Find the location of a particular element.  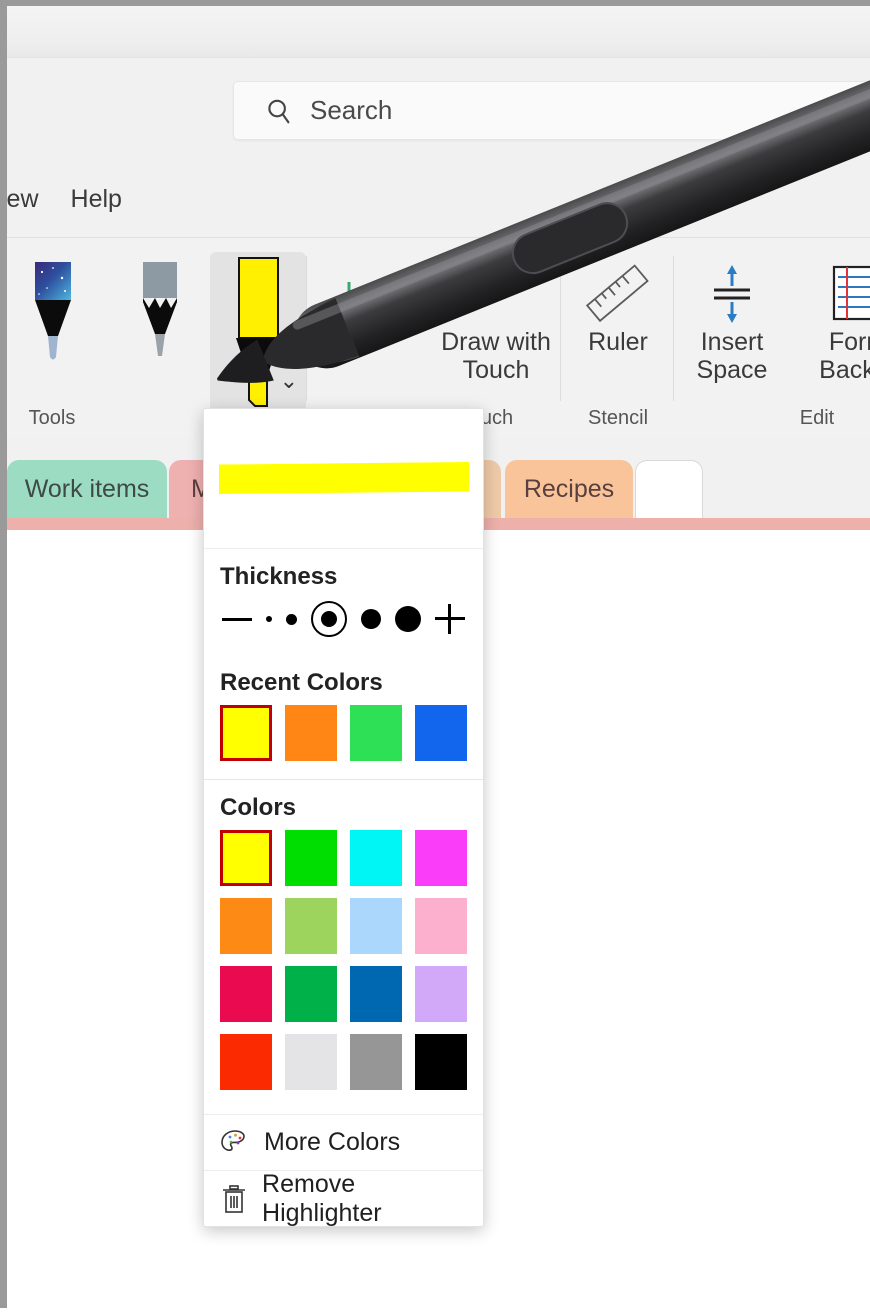

insert-space-button: Insert Space is located at coordinates (732, 322).